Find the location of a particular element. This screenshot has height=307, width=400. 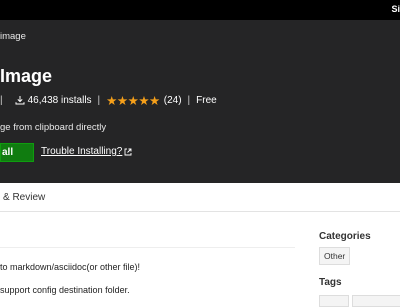

price-label: Free is located at coordinates (206, 100).